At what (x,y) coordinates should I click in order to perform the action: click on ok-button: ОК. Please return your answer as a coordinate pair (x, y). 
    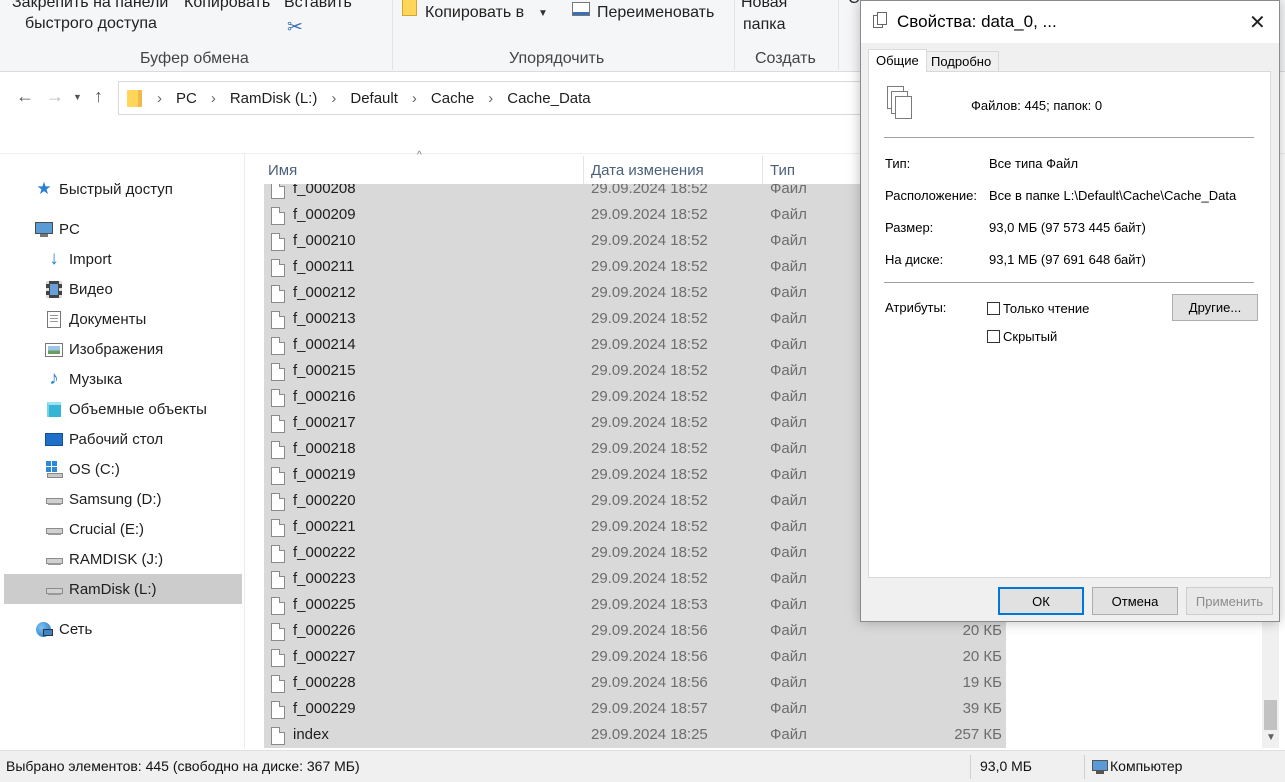
    Looking at the image, I should click on (1041, 601).